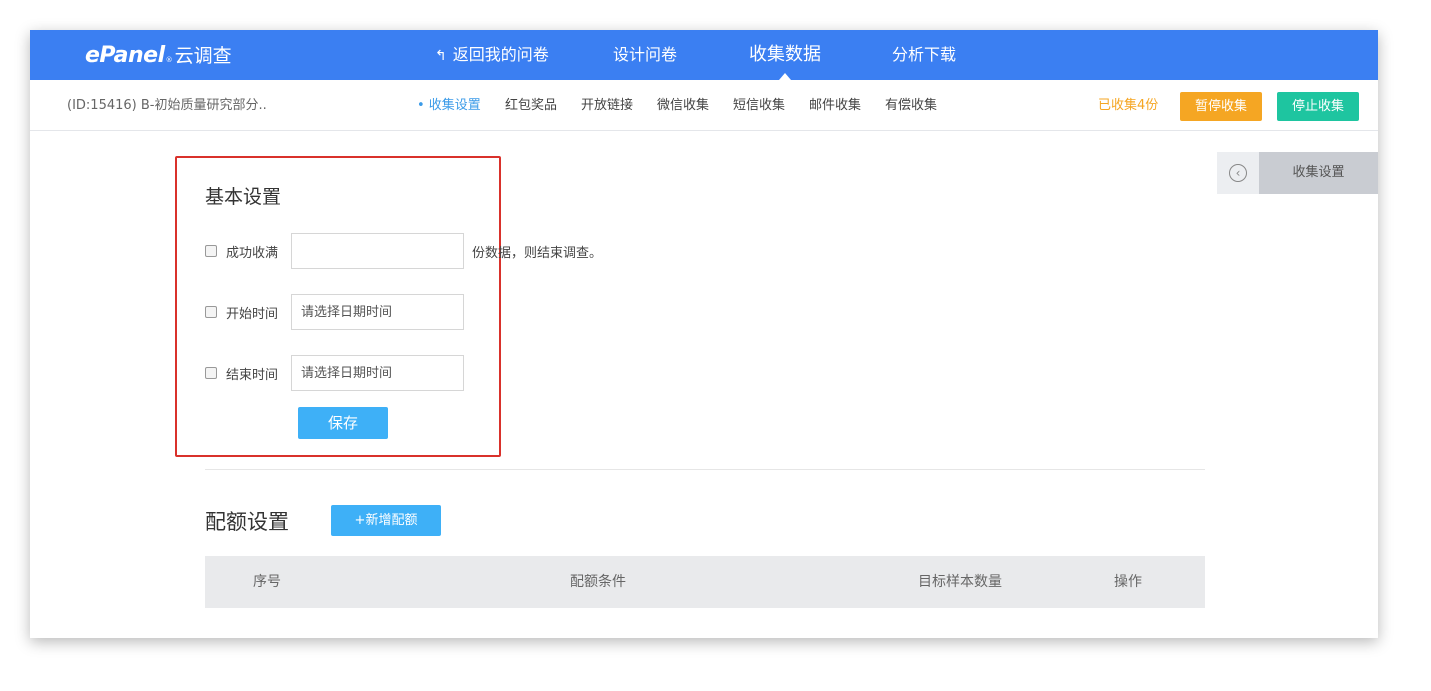 This screenshot has width=1431, height=691. What do you see at coordinates (377, 312) in the screenshot?
I see `start-time-input` at bounding box center [377, 312].